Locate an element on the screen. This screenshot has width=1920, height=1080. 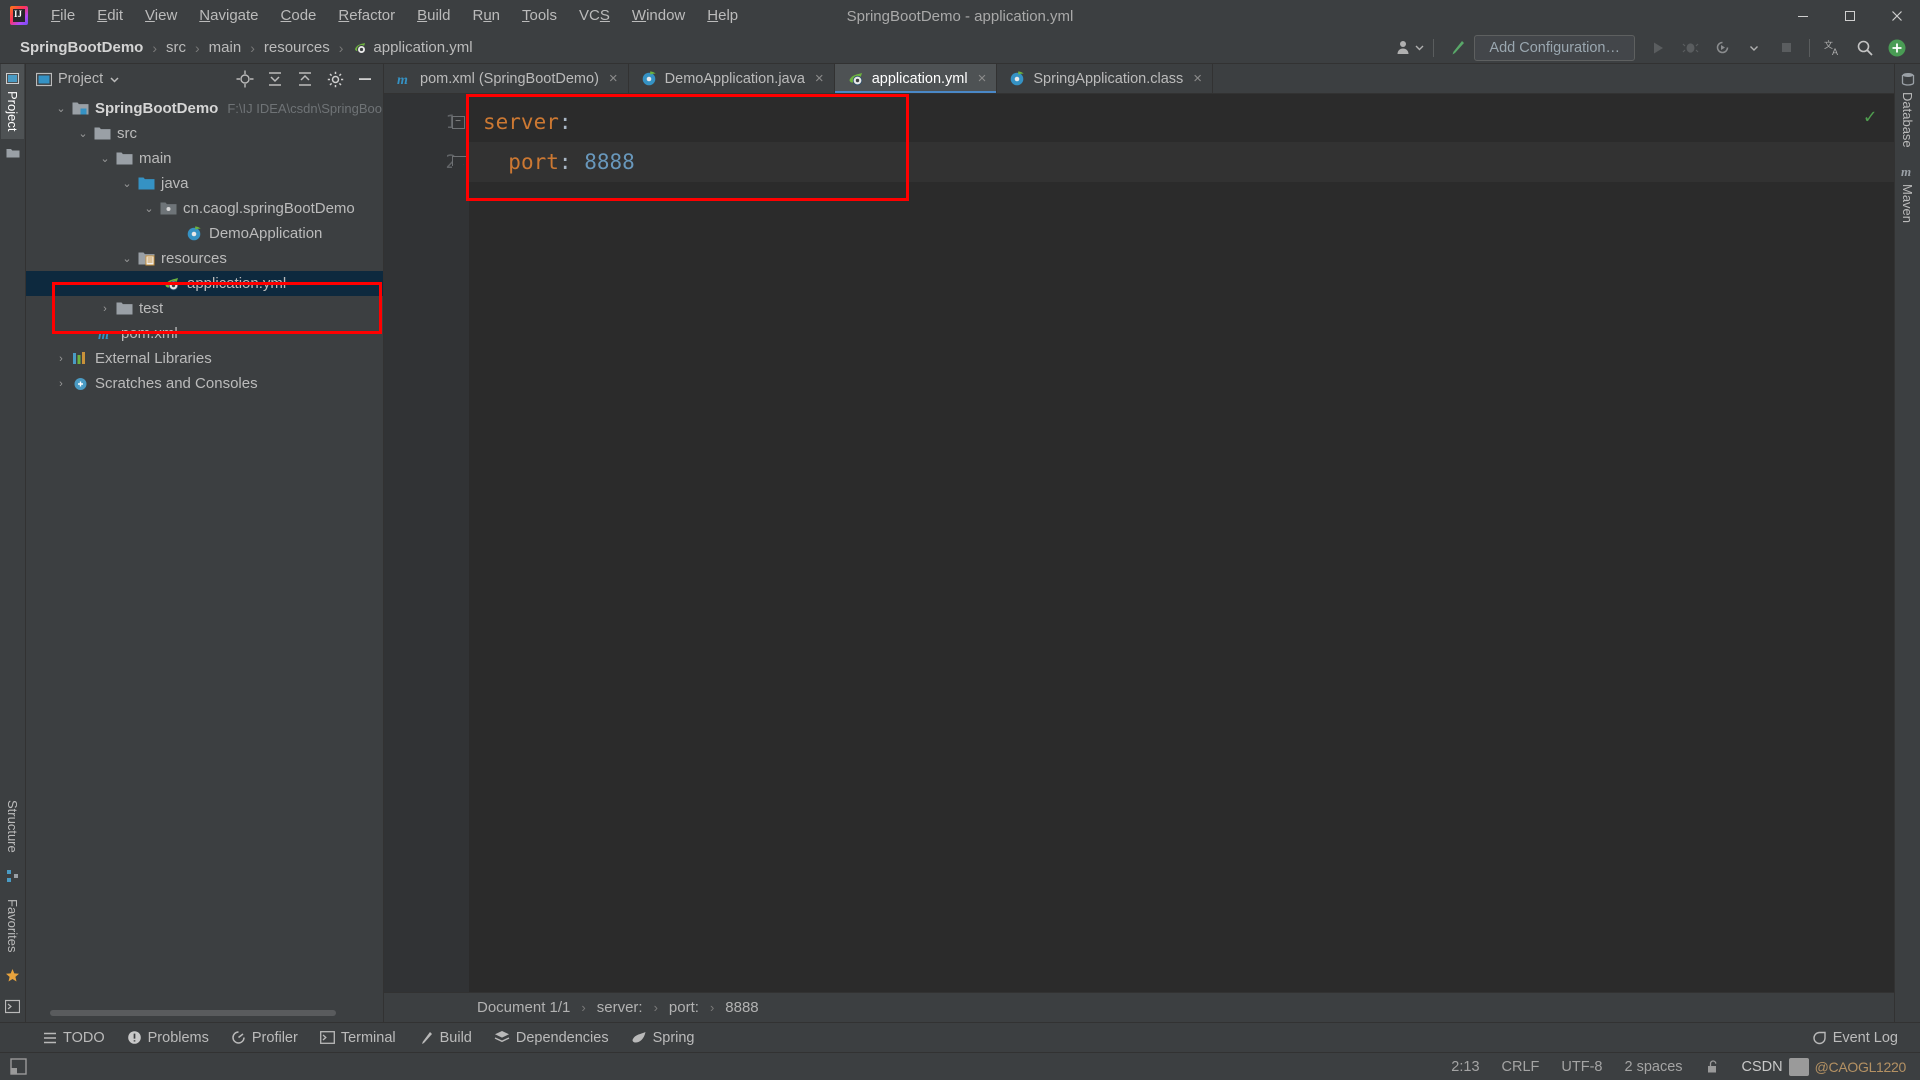
tool-button-problems: Problems is located at coordinates (168, 1038).